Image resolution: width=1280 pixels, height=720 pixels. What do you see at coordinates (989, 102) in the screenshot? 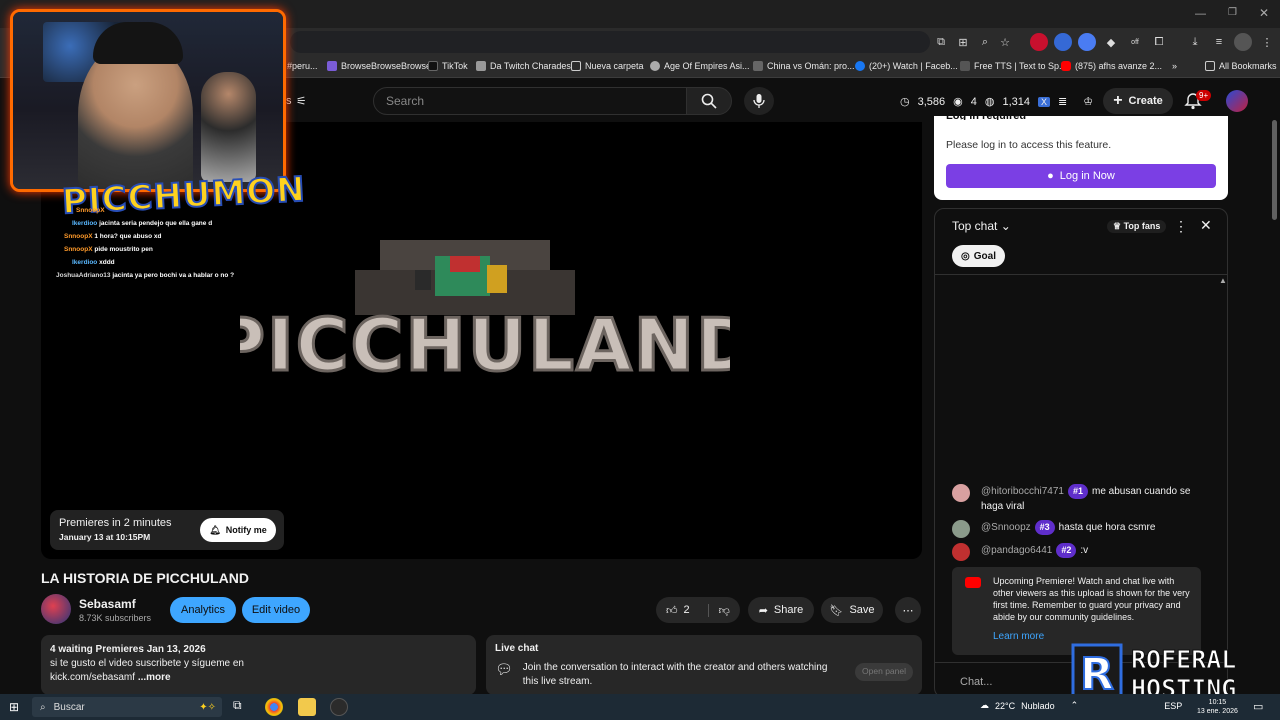
I see `users-icon: ◍` at bounding box center [989, 102].